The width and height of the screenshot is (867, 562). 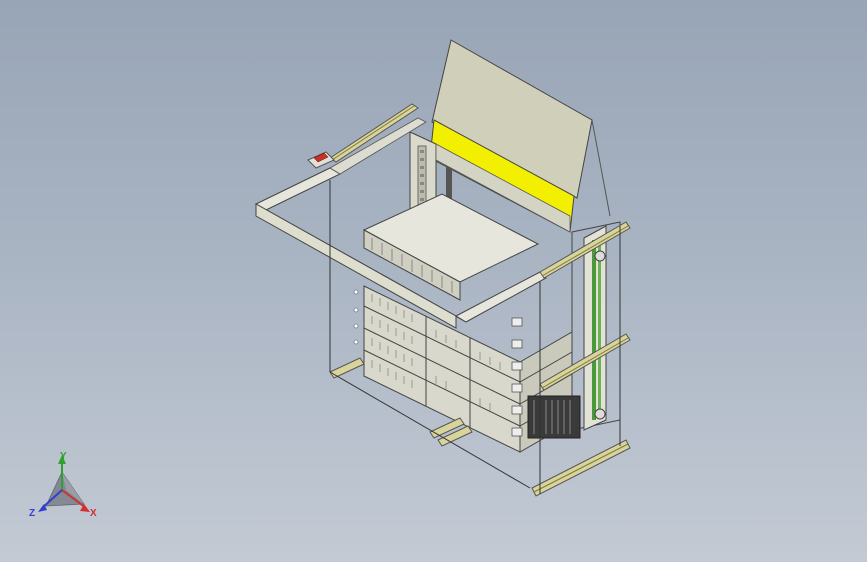 I want to click on green-strip, so click(x=594, y=330).